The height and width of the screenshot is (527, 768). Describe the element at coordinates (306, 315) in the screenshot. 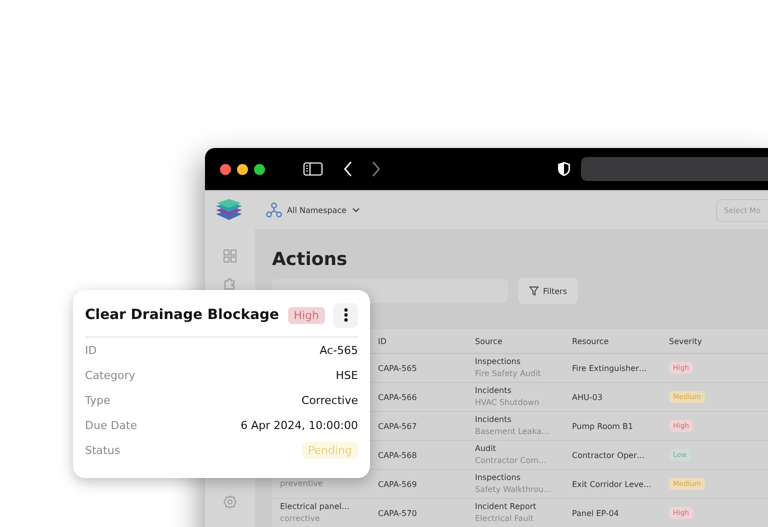

I see `priority-badge: High` at that location.